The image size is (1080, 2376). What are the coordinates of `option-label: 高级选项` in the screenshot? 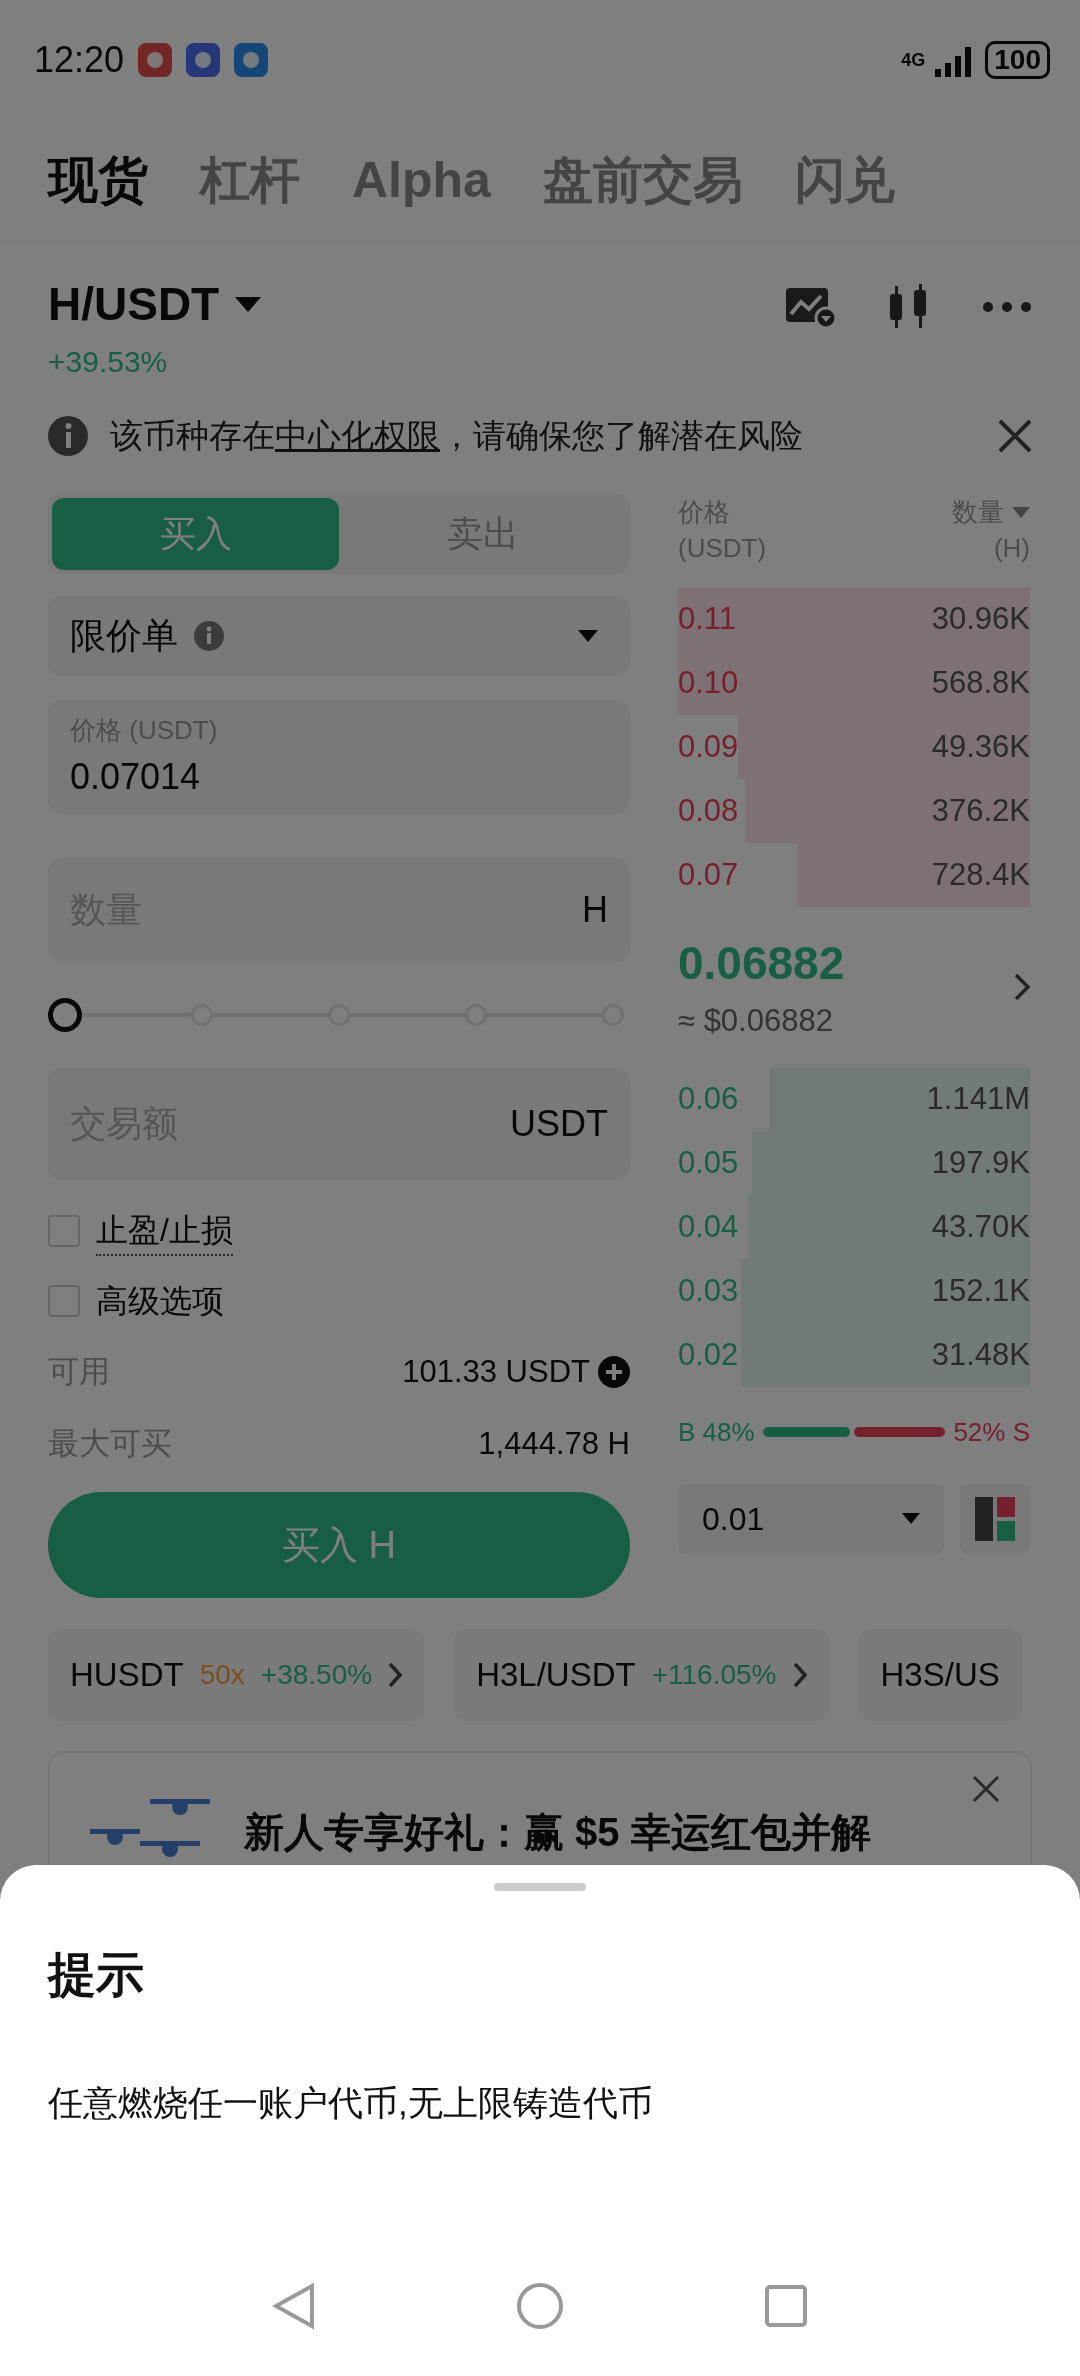 It's located at (160, 1301).